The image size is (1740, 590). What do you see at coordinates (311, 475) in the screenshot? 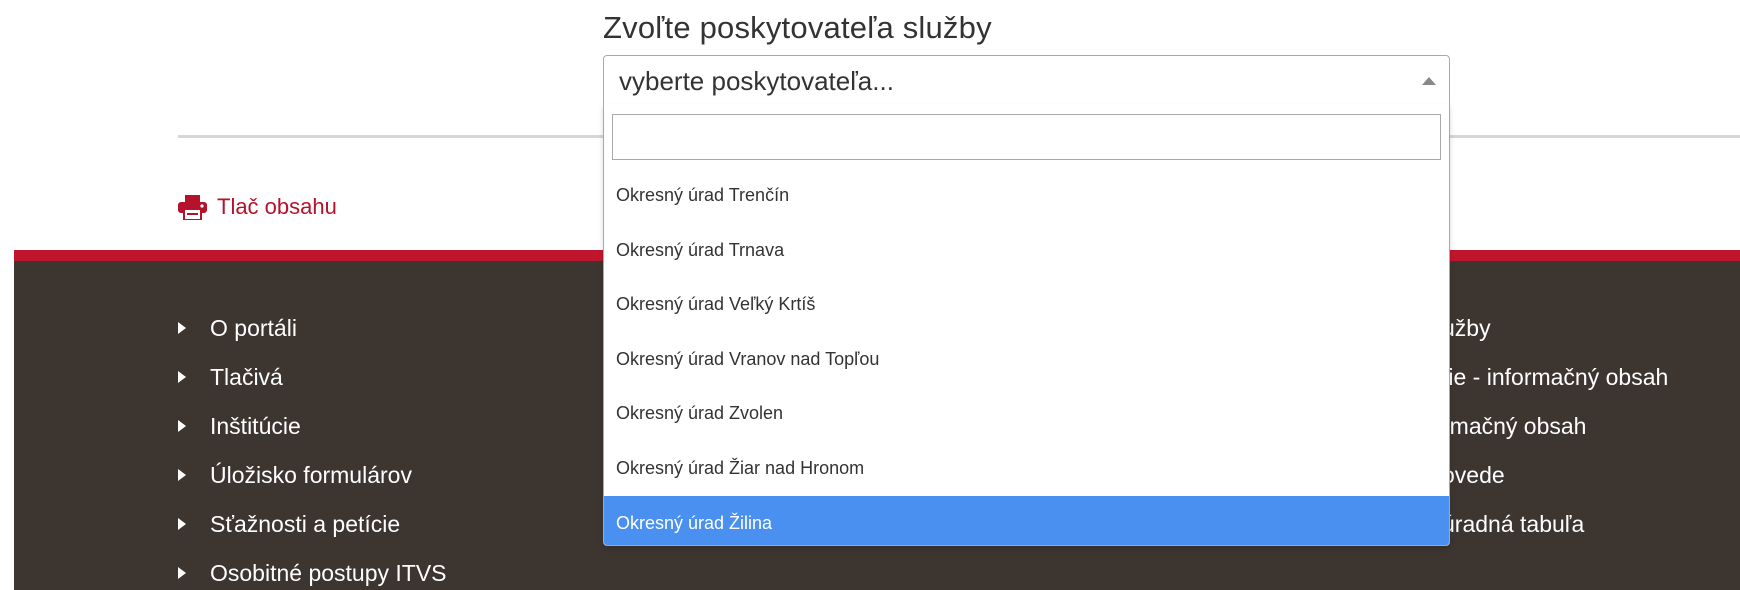
I see `footer-link-label: Úložisko formulárov` at bounding box center [311, 475].